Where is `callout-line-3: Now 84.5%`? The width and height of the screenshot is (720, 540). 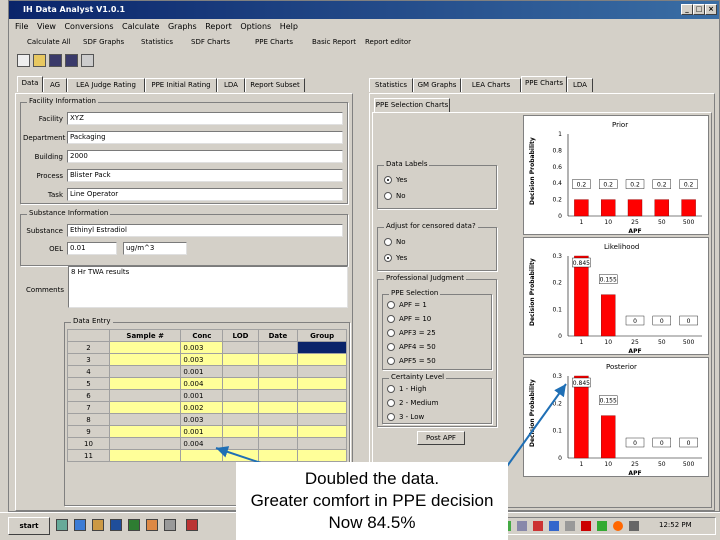 callout-line-3: Now 84.5% is located at coordinates (372, 522).